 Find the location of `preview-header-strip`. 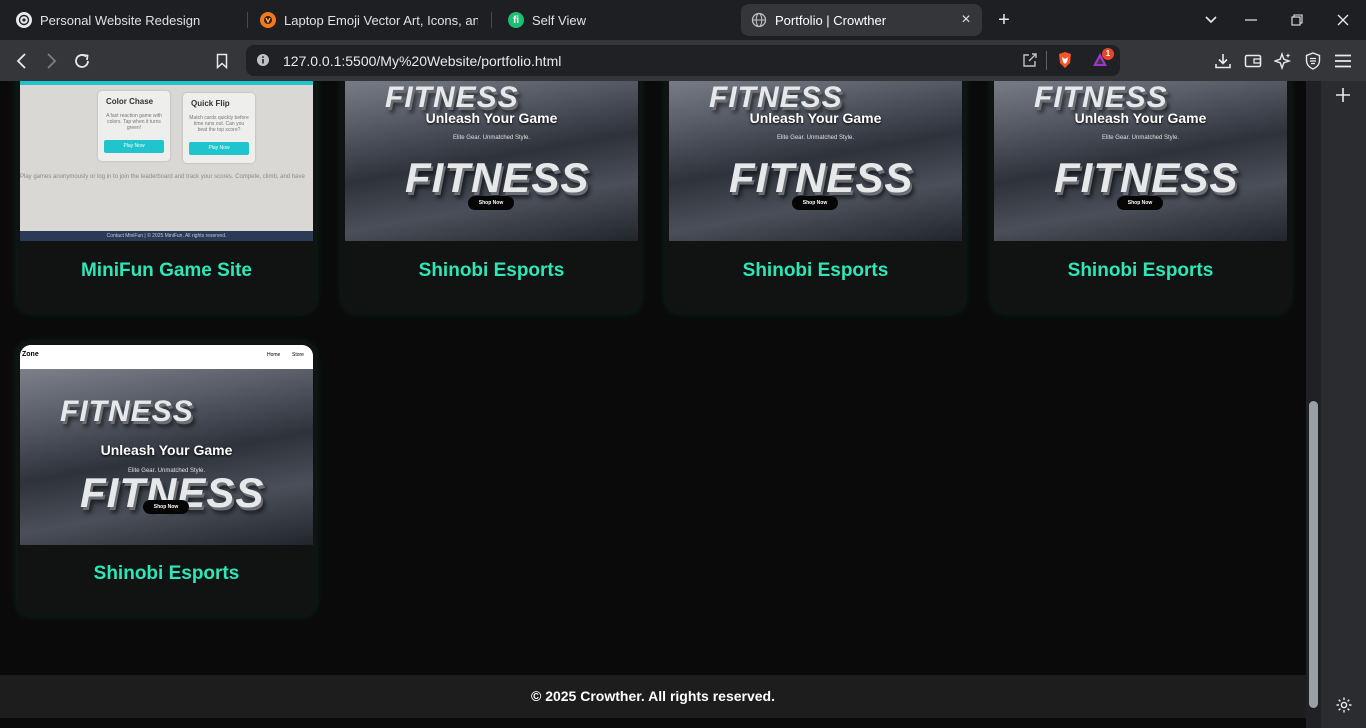

preview-header-strip is located at coordinates (166, 83).